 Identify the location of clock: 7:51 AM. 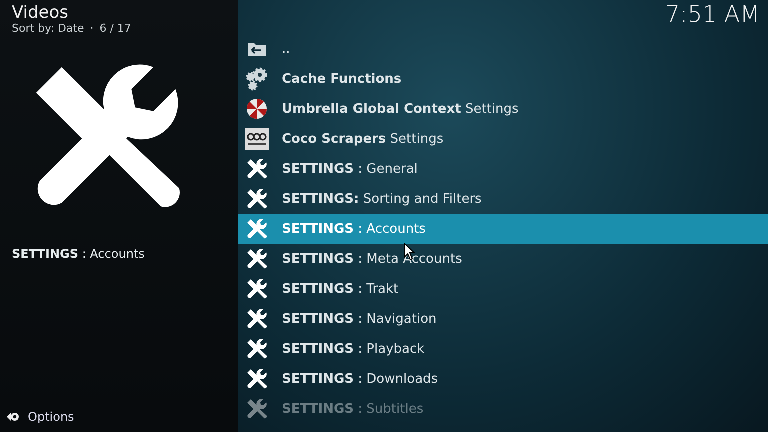
(712, 16).